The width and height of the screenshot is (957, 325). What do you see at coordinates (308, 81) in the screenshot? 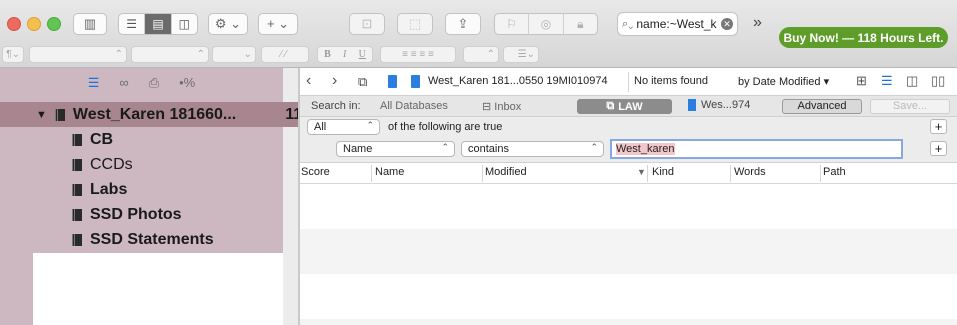
I see `back-icon: ‹` at bounding box center [308, 81].